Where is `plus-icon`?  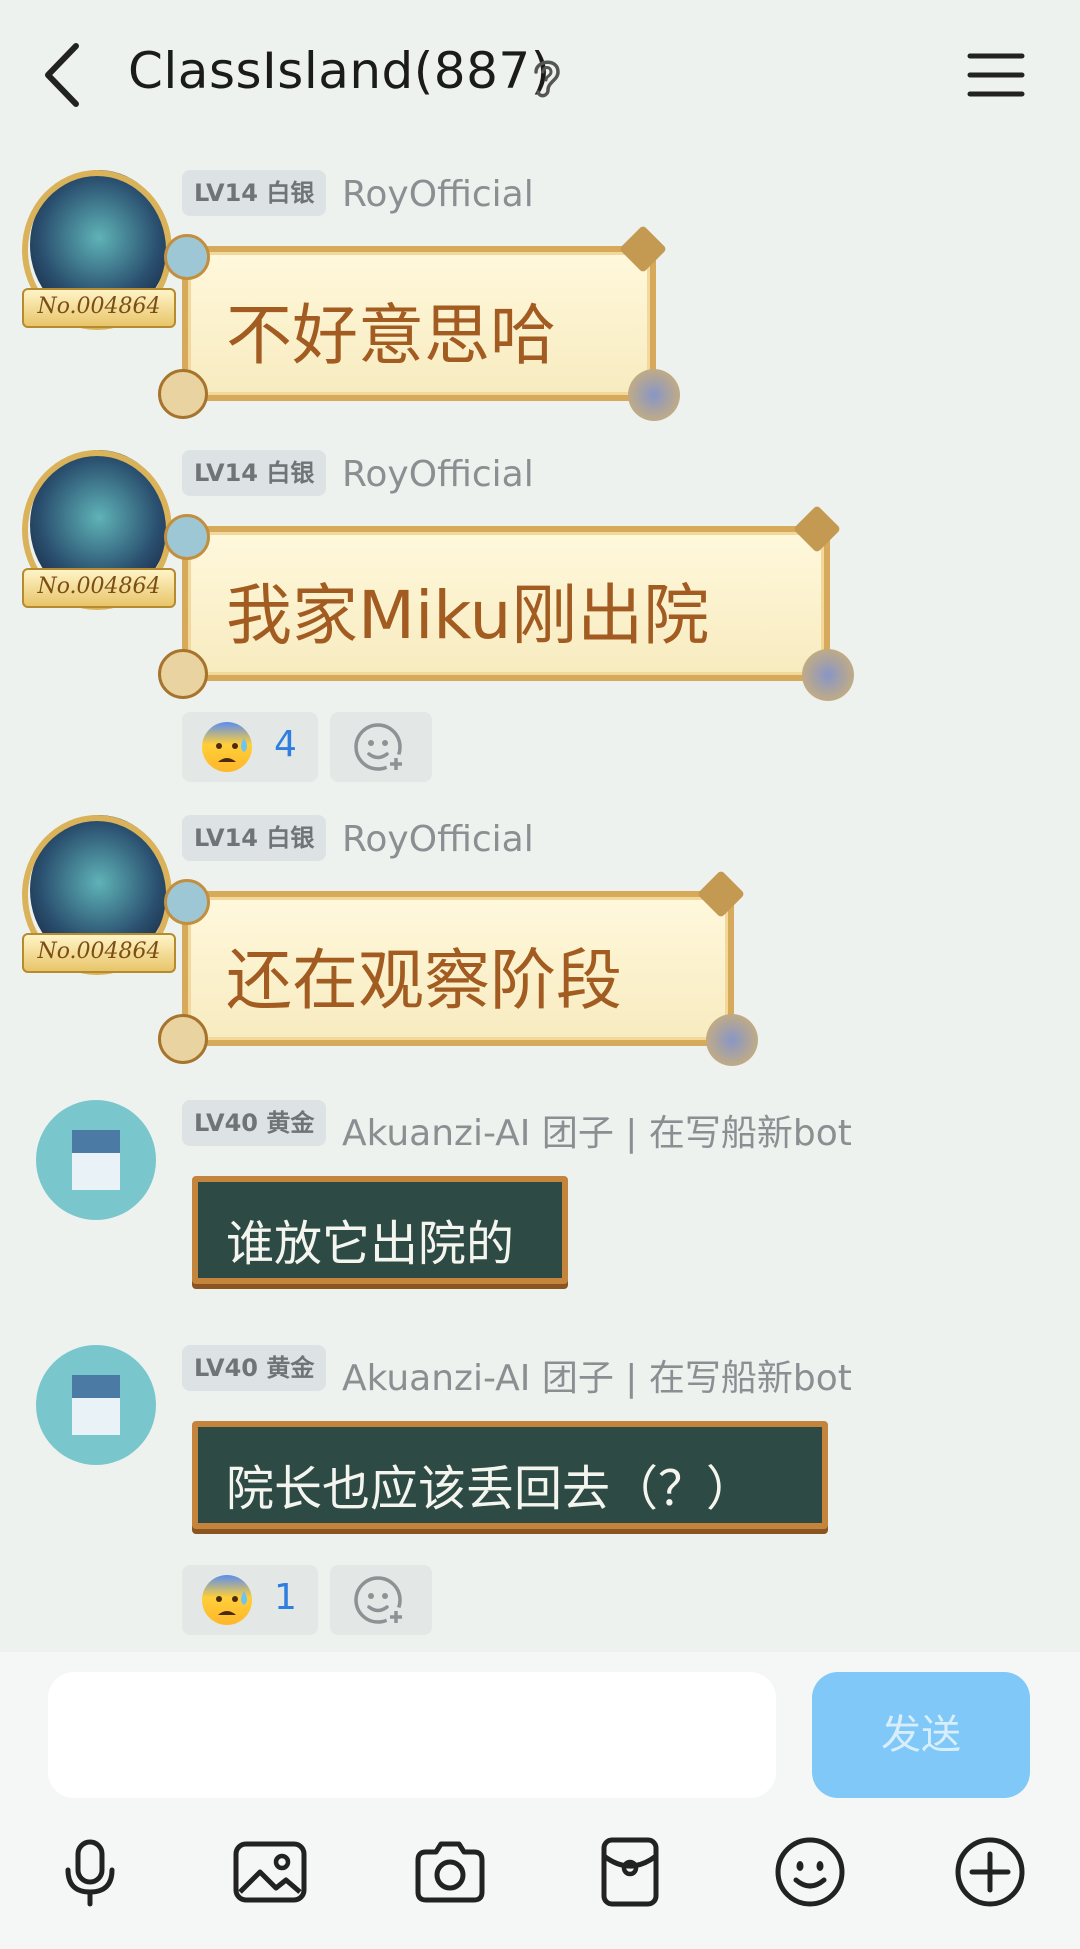 plus-icon is located at coordinates (990, 1872).